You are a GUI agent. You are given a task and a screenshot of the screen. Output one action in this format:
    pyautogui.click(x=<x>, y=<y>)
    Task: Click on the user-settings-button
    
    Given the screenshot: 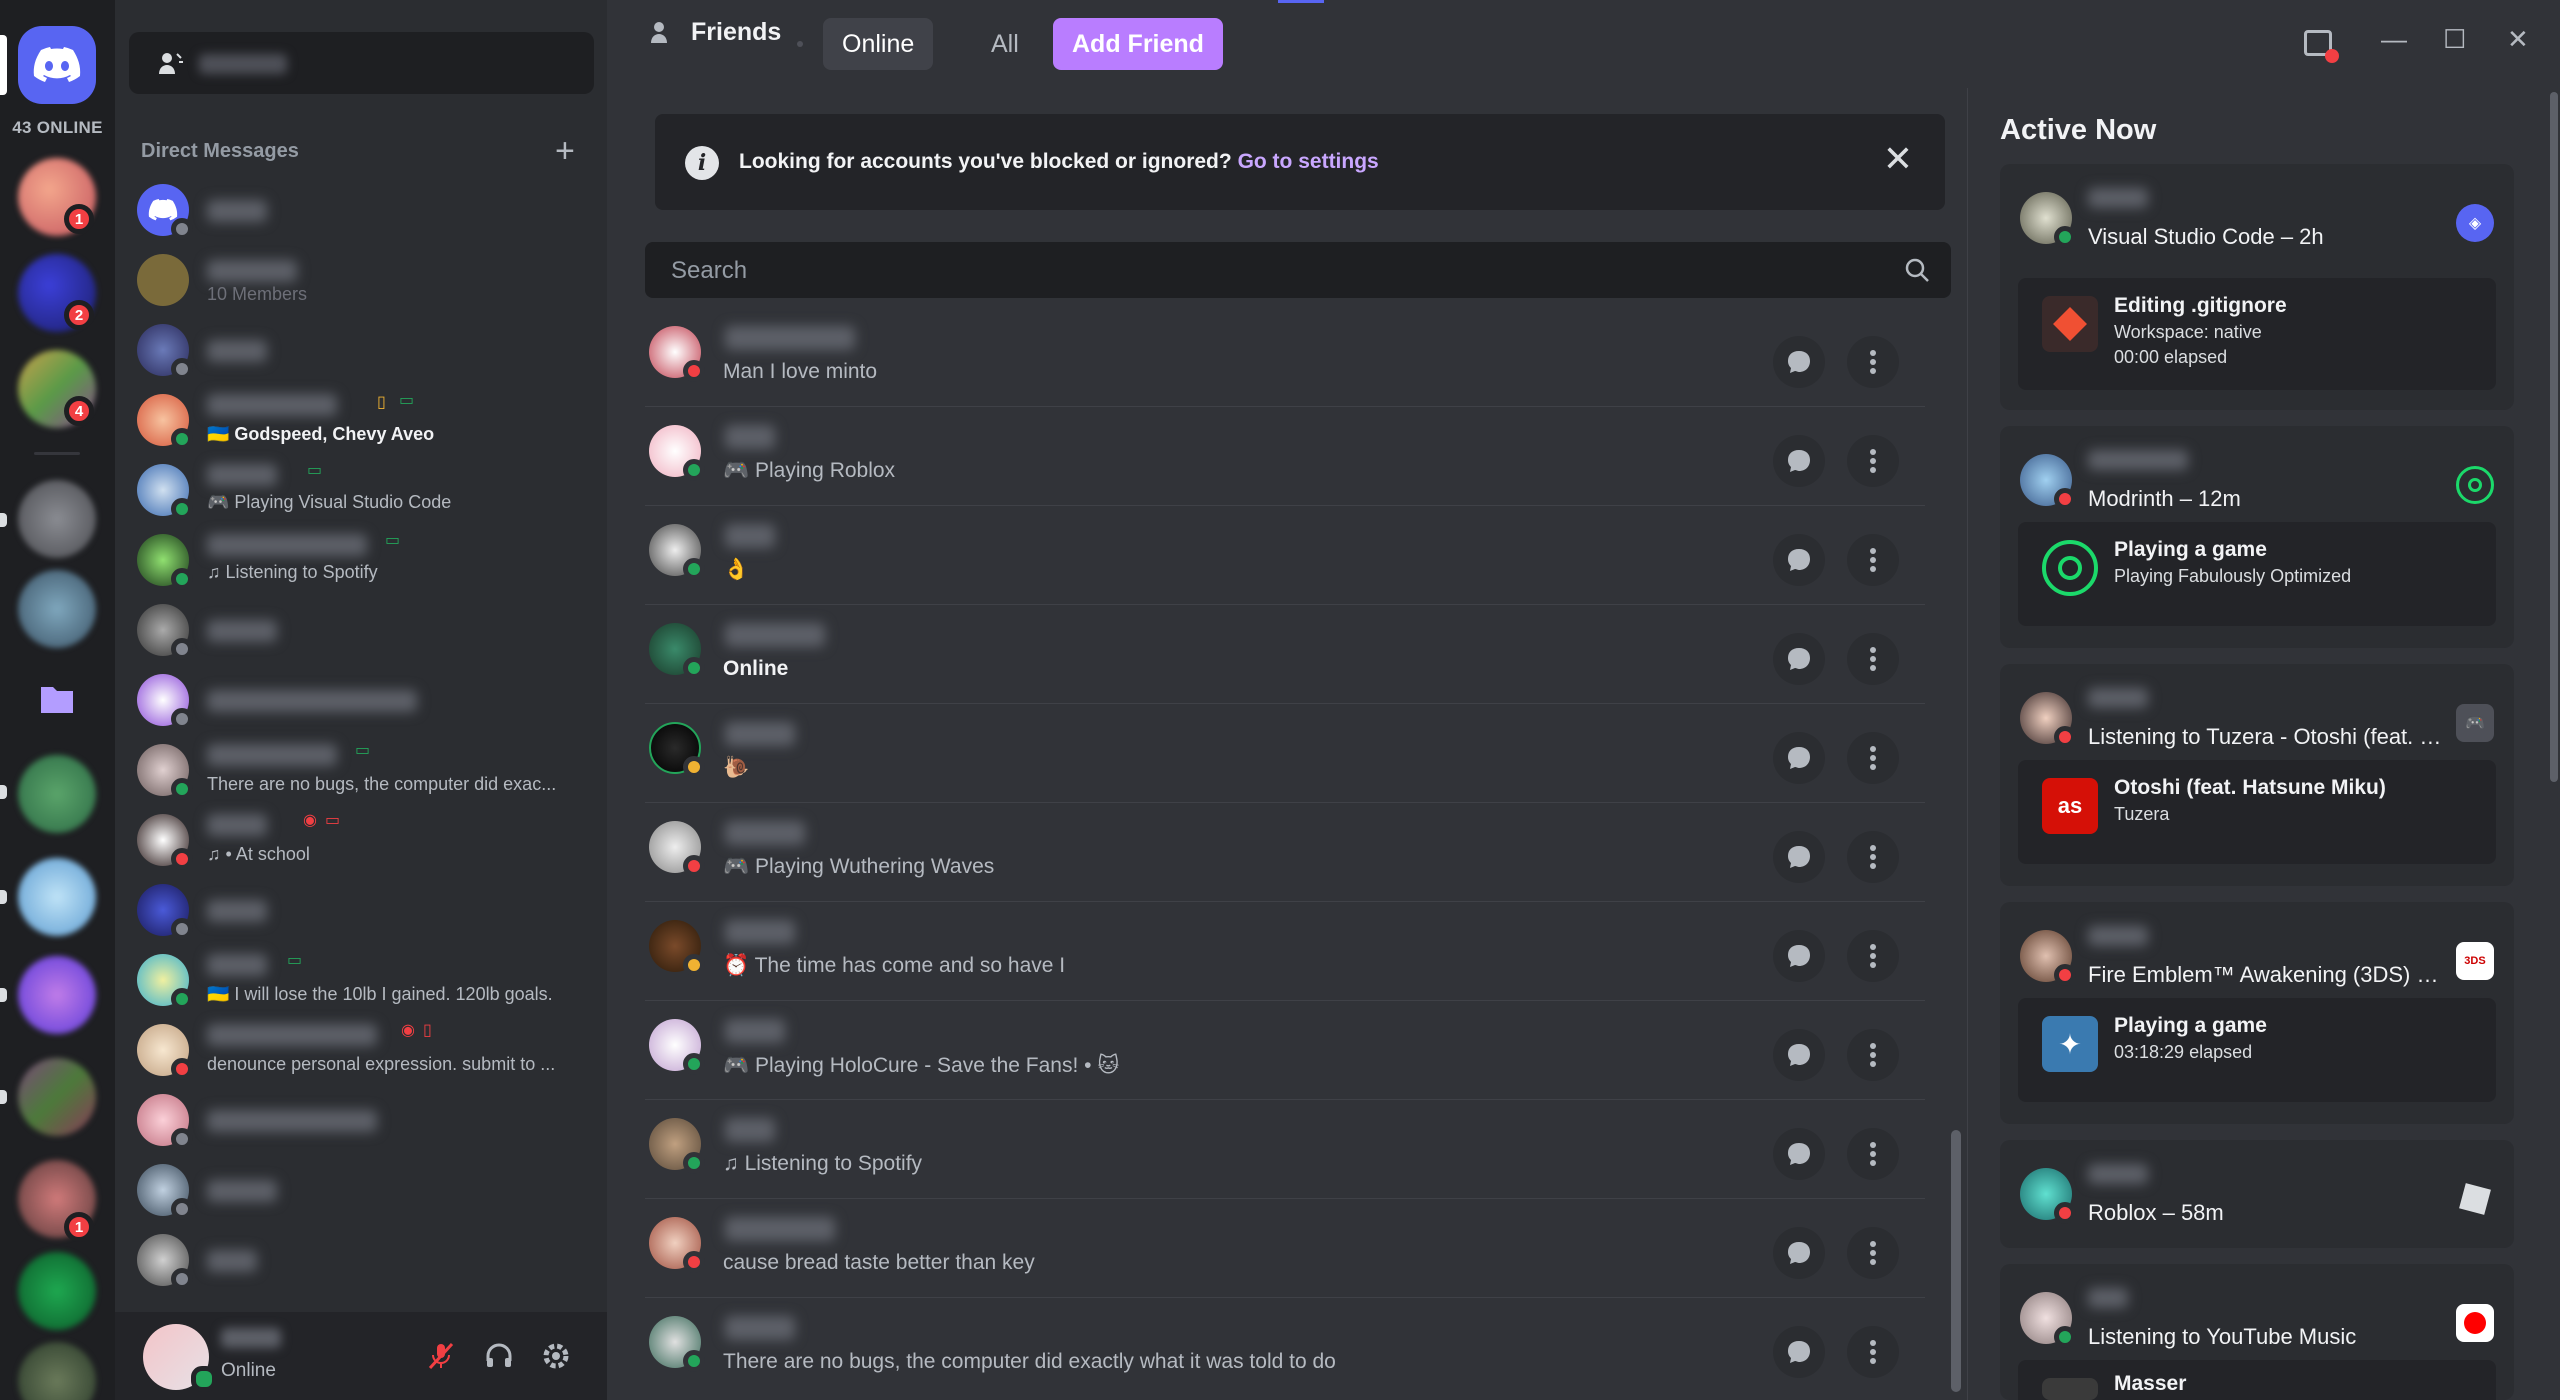 What is the action you would take?
    pyautogui.click(x=556, y=1356)
    